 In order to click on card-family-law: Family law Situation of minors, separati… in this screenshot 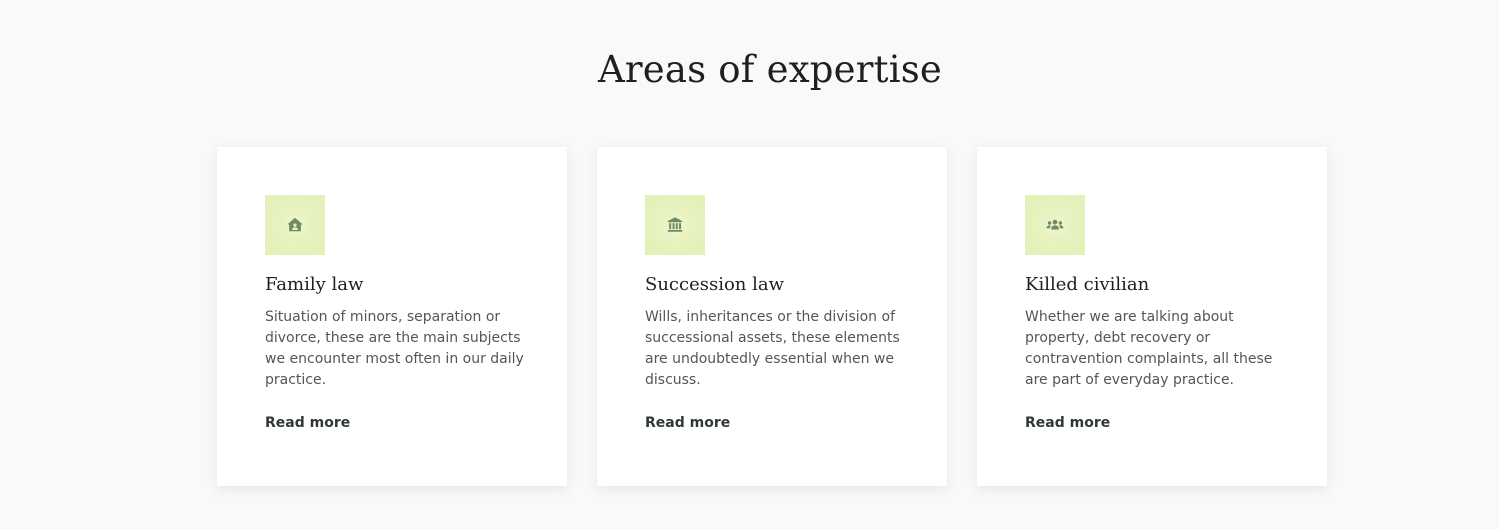, I will do `click(392, 316)`.